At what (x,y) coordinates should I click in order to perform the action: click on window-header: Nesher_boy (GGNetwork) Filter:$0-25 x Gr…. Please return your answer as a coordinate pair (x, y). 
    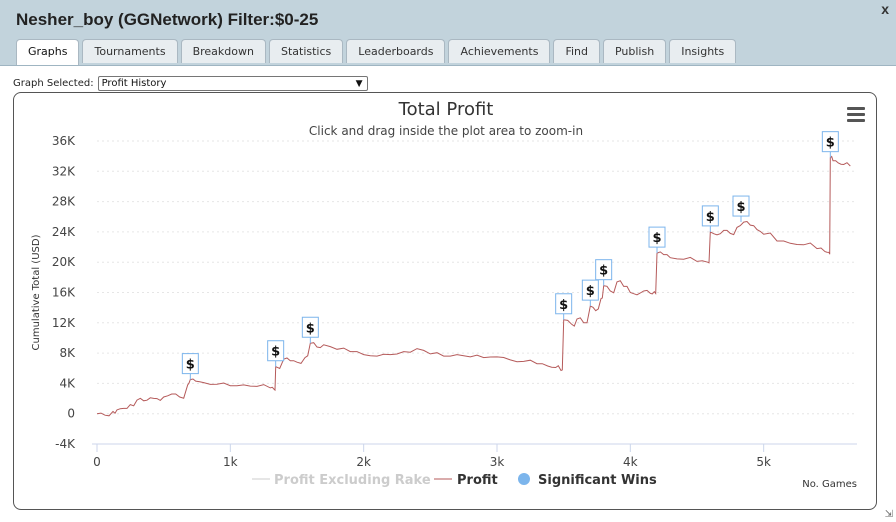
    Looking at the image, I should click on (448, 33).